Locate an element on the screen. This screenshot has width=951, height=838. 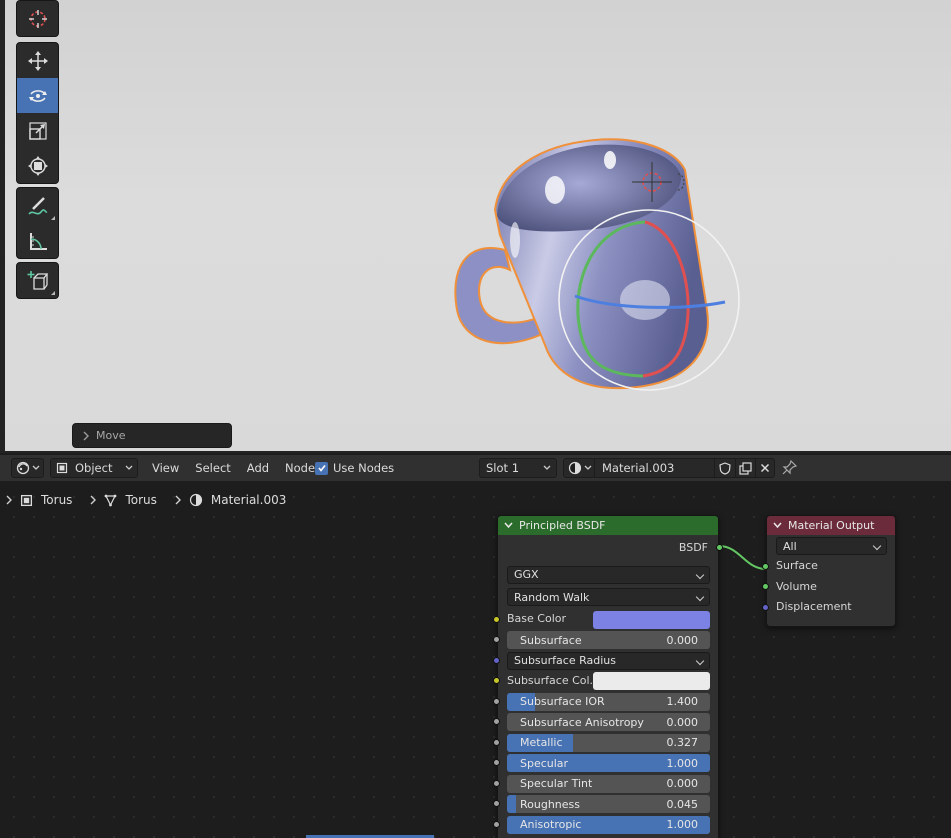
move-icon is located at coordinates (37, 60).